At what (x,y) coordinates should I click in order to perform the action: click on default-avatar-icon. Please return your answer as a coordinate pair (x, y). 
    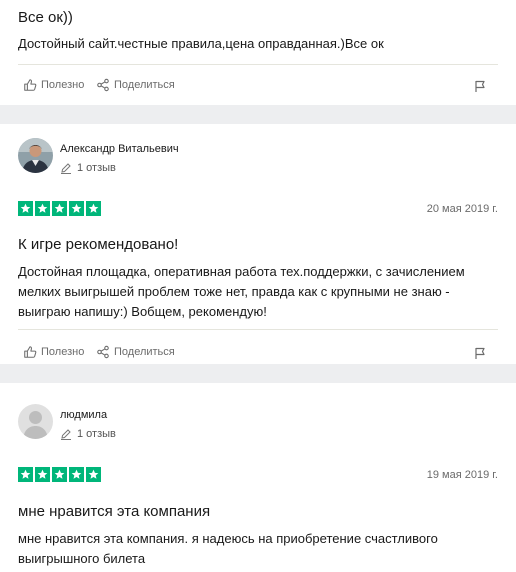
    Looking at the image, I should click on (35, 421).